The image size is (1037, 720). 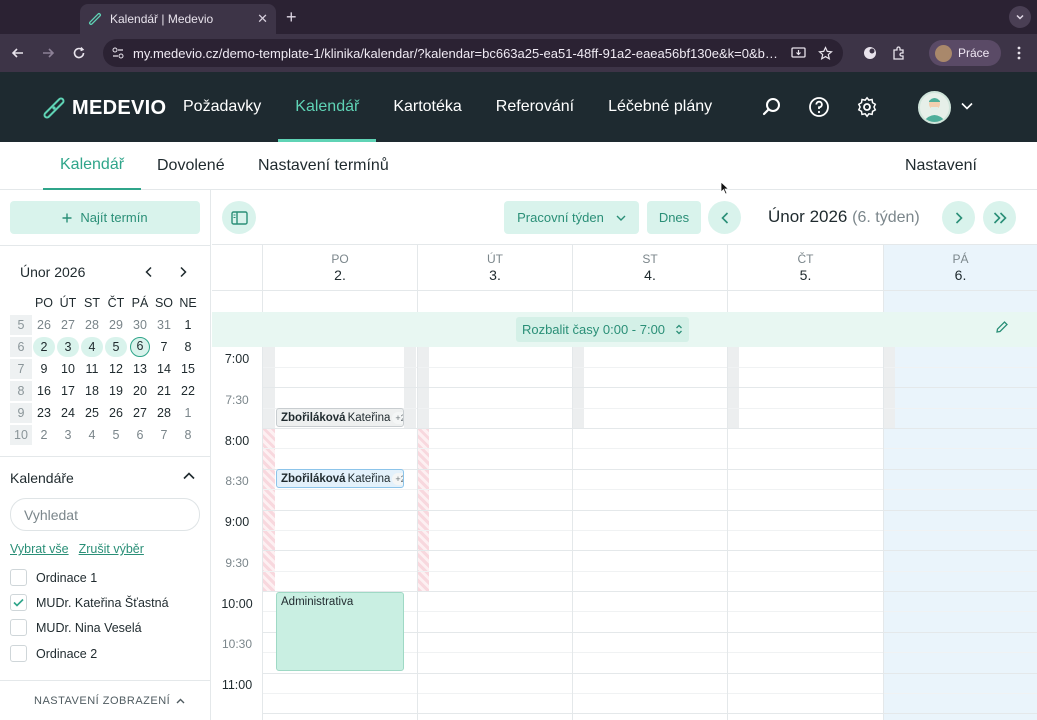 What do you see at coordinates (571, 217) in the screenshot?
I see `view-select-button: Pracovní týden` at bounding box center [571, 217].